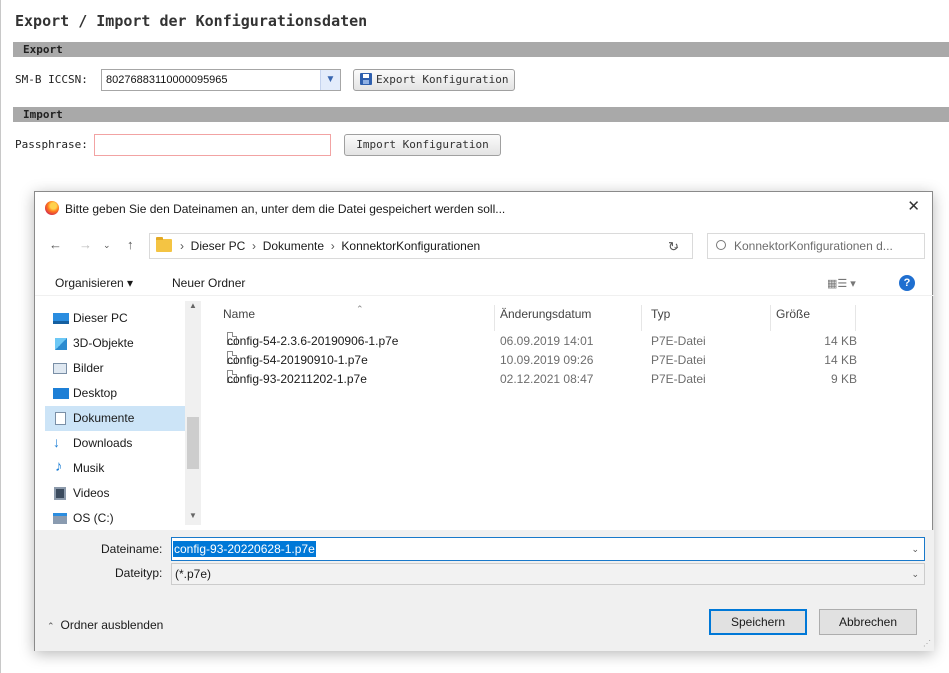  Describe the element at coordinates (793, 316) in the screenshot. I see `column-header-size: Größe` at that location.